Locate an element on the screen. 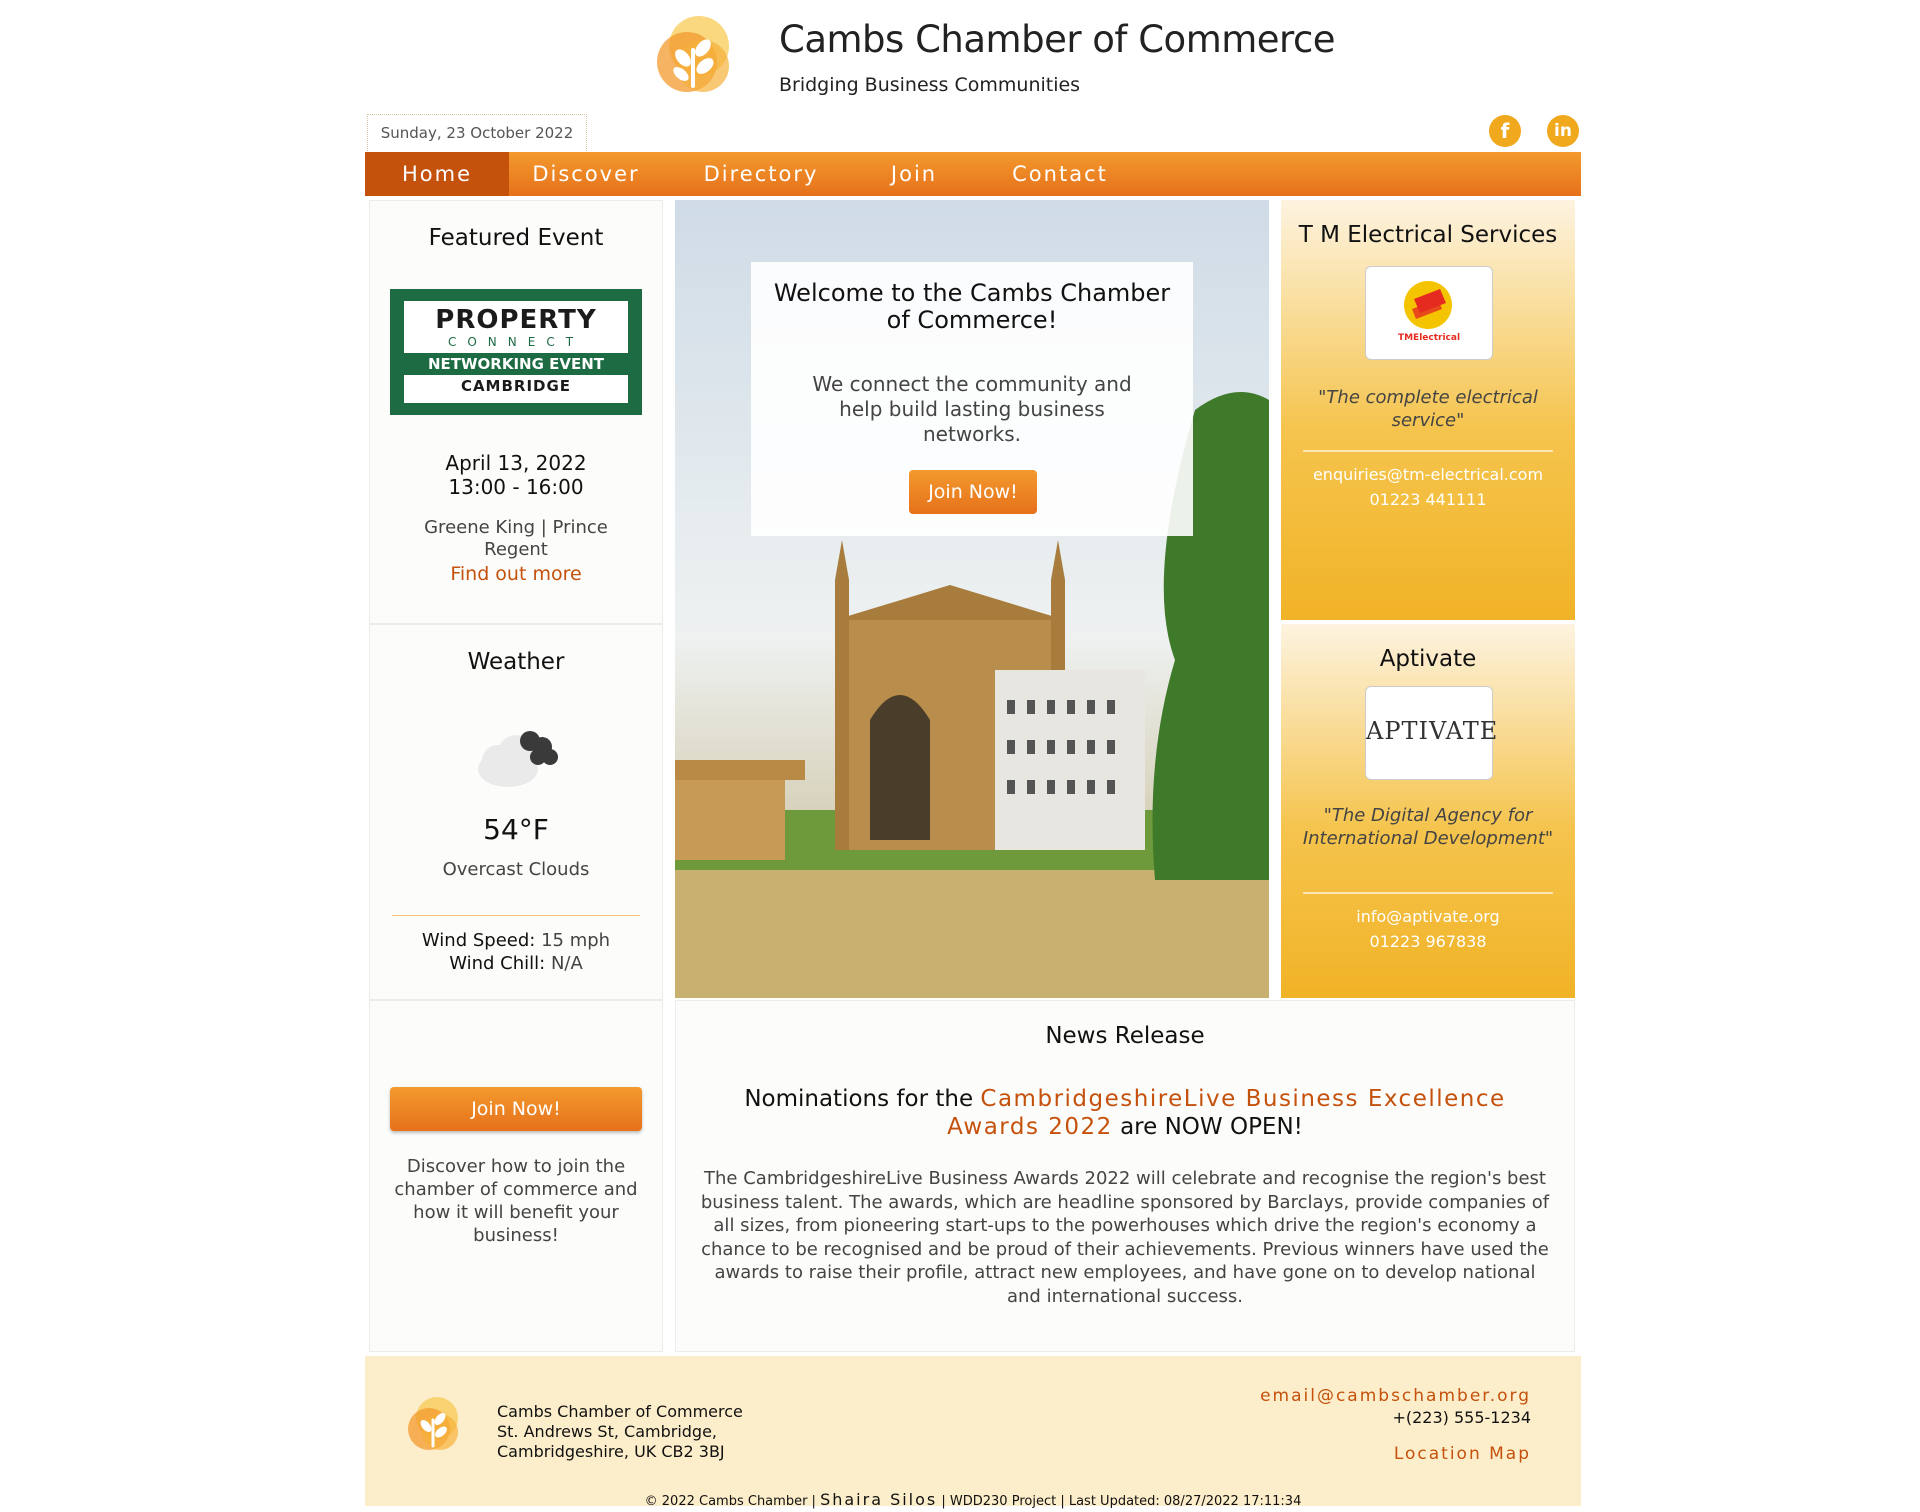 The image size is (1920, 1512). news-title: News Release is located at coordinates (1125, 1036).